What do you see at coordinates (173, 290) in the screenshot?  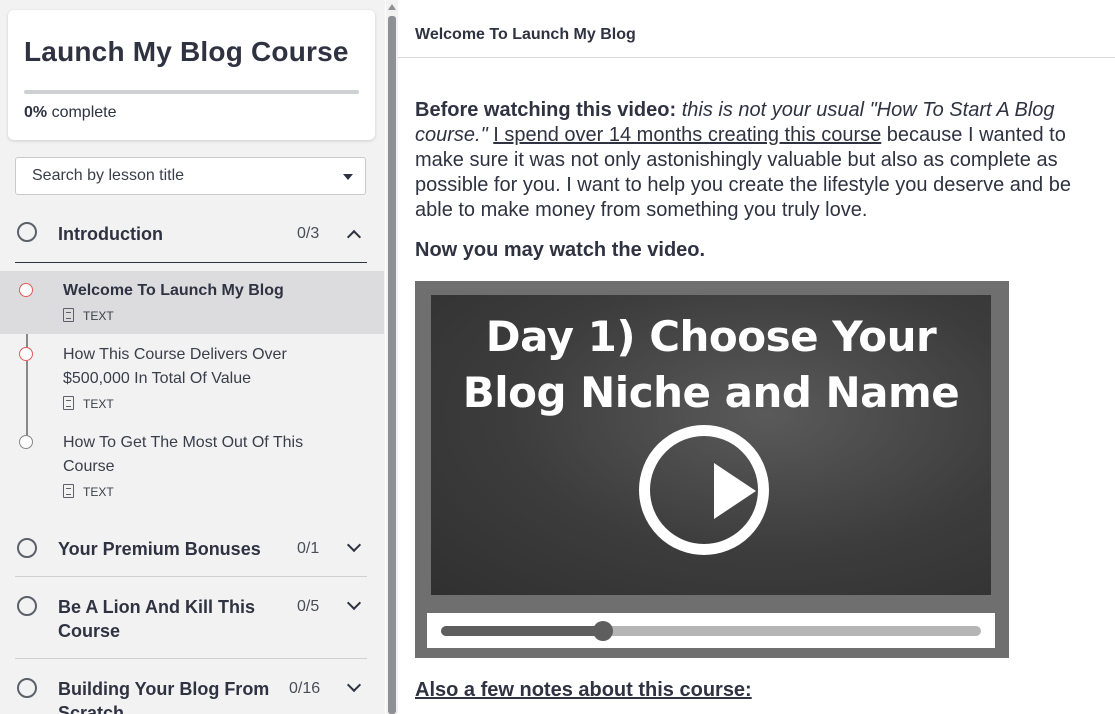 I see `lesson-title: Welcome To Launch My Blog` at bounding box center [173, 290].